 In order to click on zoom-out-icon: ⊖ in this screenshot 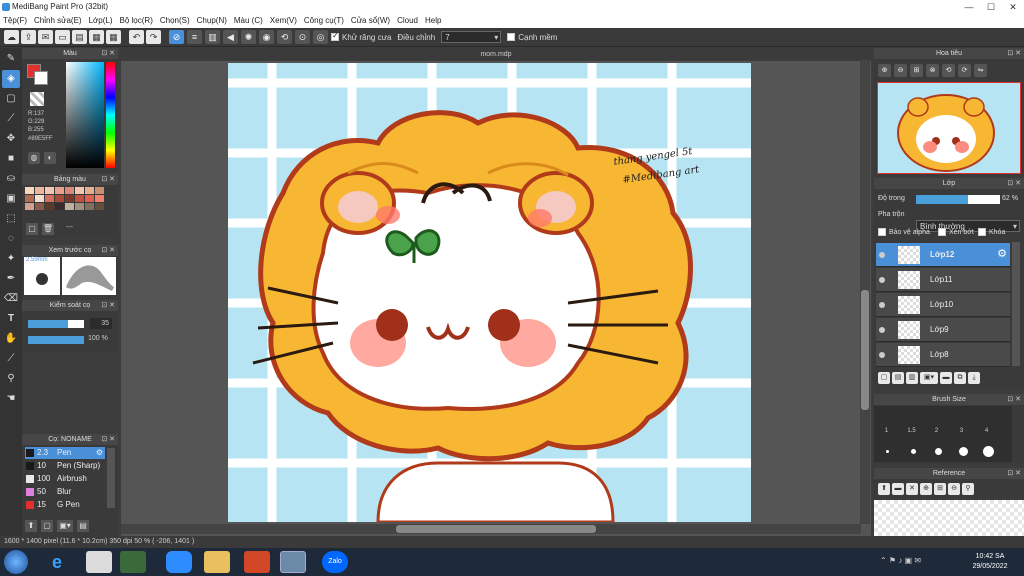, I will do `click(900, 70)`.